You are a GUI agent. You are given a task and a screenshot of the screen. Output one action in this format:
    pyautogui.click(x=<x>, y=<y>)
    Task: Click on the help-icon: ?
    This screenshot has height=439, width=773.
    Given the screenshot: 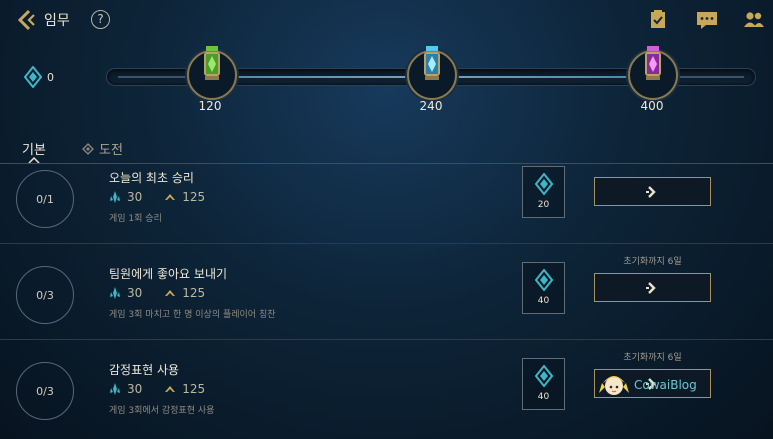 What is the action you would take?
    pyautogui.click(x=100, y=19)
    